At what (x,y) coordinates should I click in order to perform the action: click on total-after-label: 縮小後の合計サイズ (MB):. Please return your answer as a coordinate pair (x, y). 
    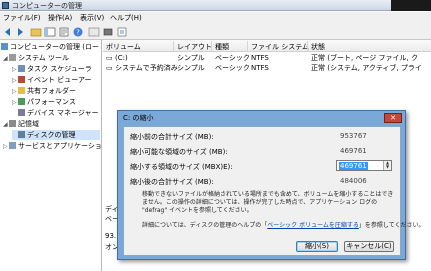
    Looking at the image, I should click on (172, 182).